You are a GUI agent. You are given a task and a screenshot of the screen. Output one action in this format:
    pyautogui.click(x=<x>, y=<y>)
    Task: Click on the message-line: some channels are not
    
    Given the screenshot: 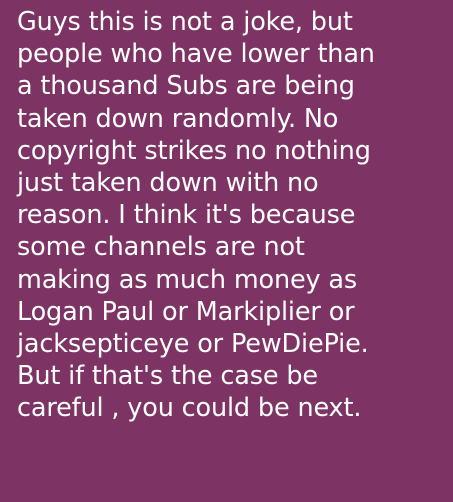 What is the action you would take?
    pyautogui.click(x=161, y=247)
    